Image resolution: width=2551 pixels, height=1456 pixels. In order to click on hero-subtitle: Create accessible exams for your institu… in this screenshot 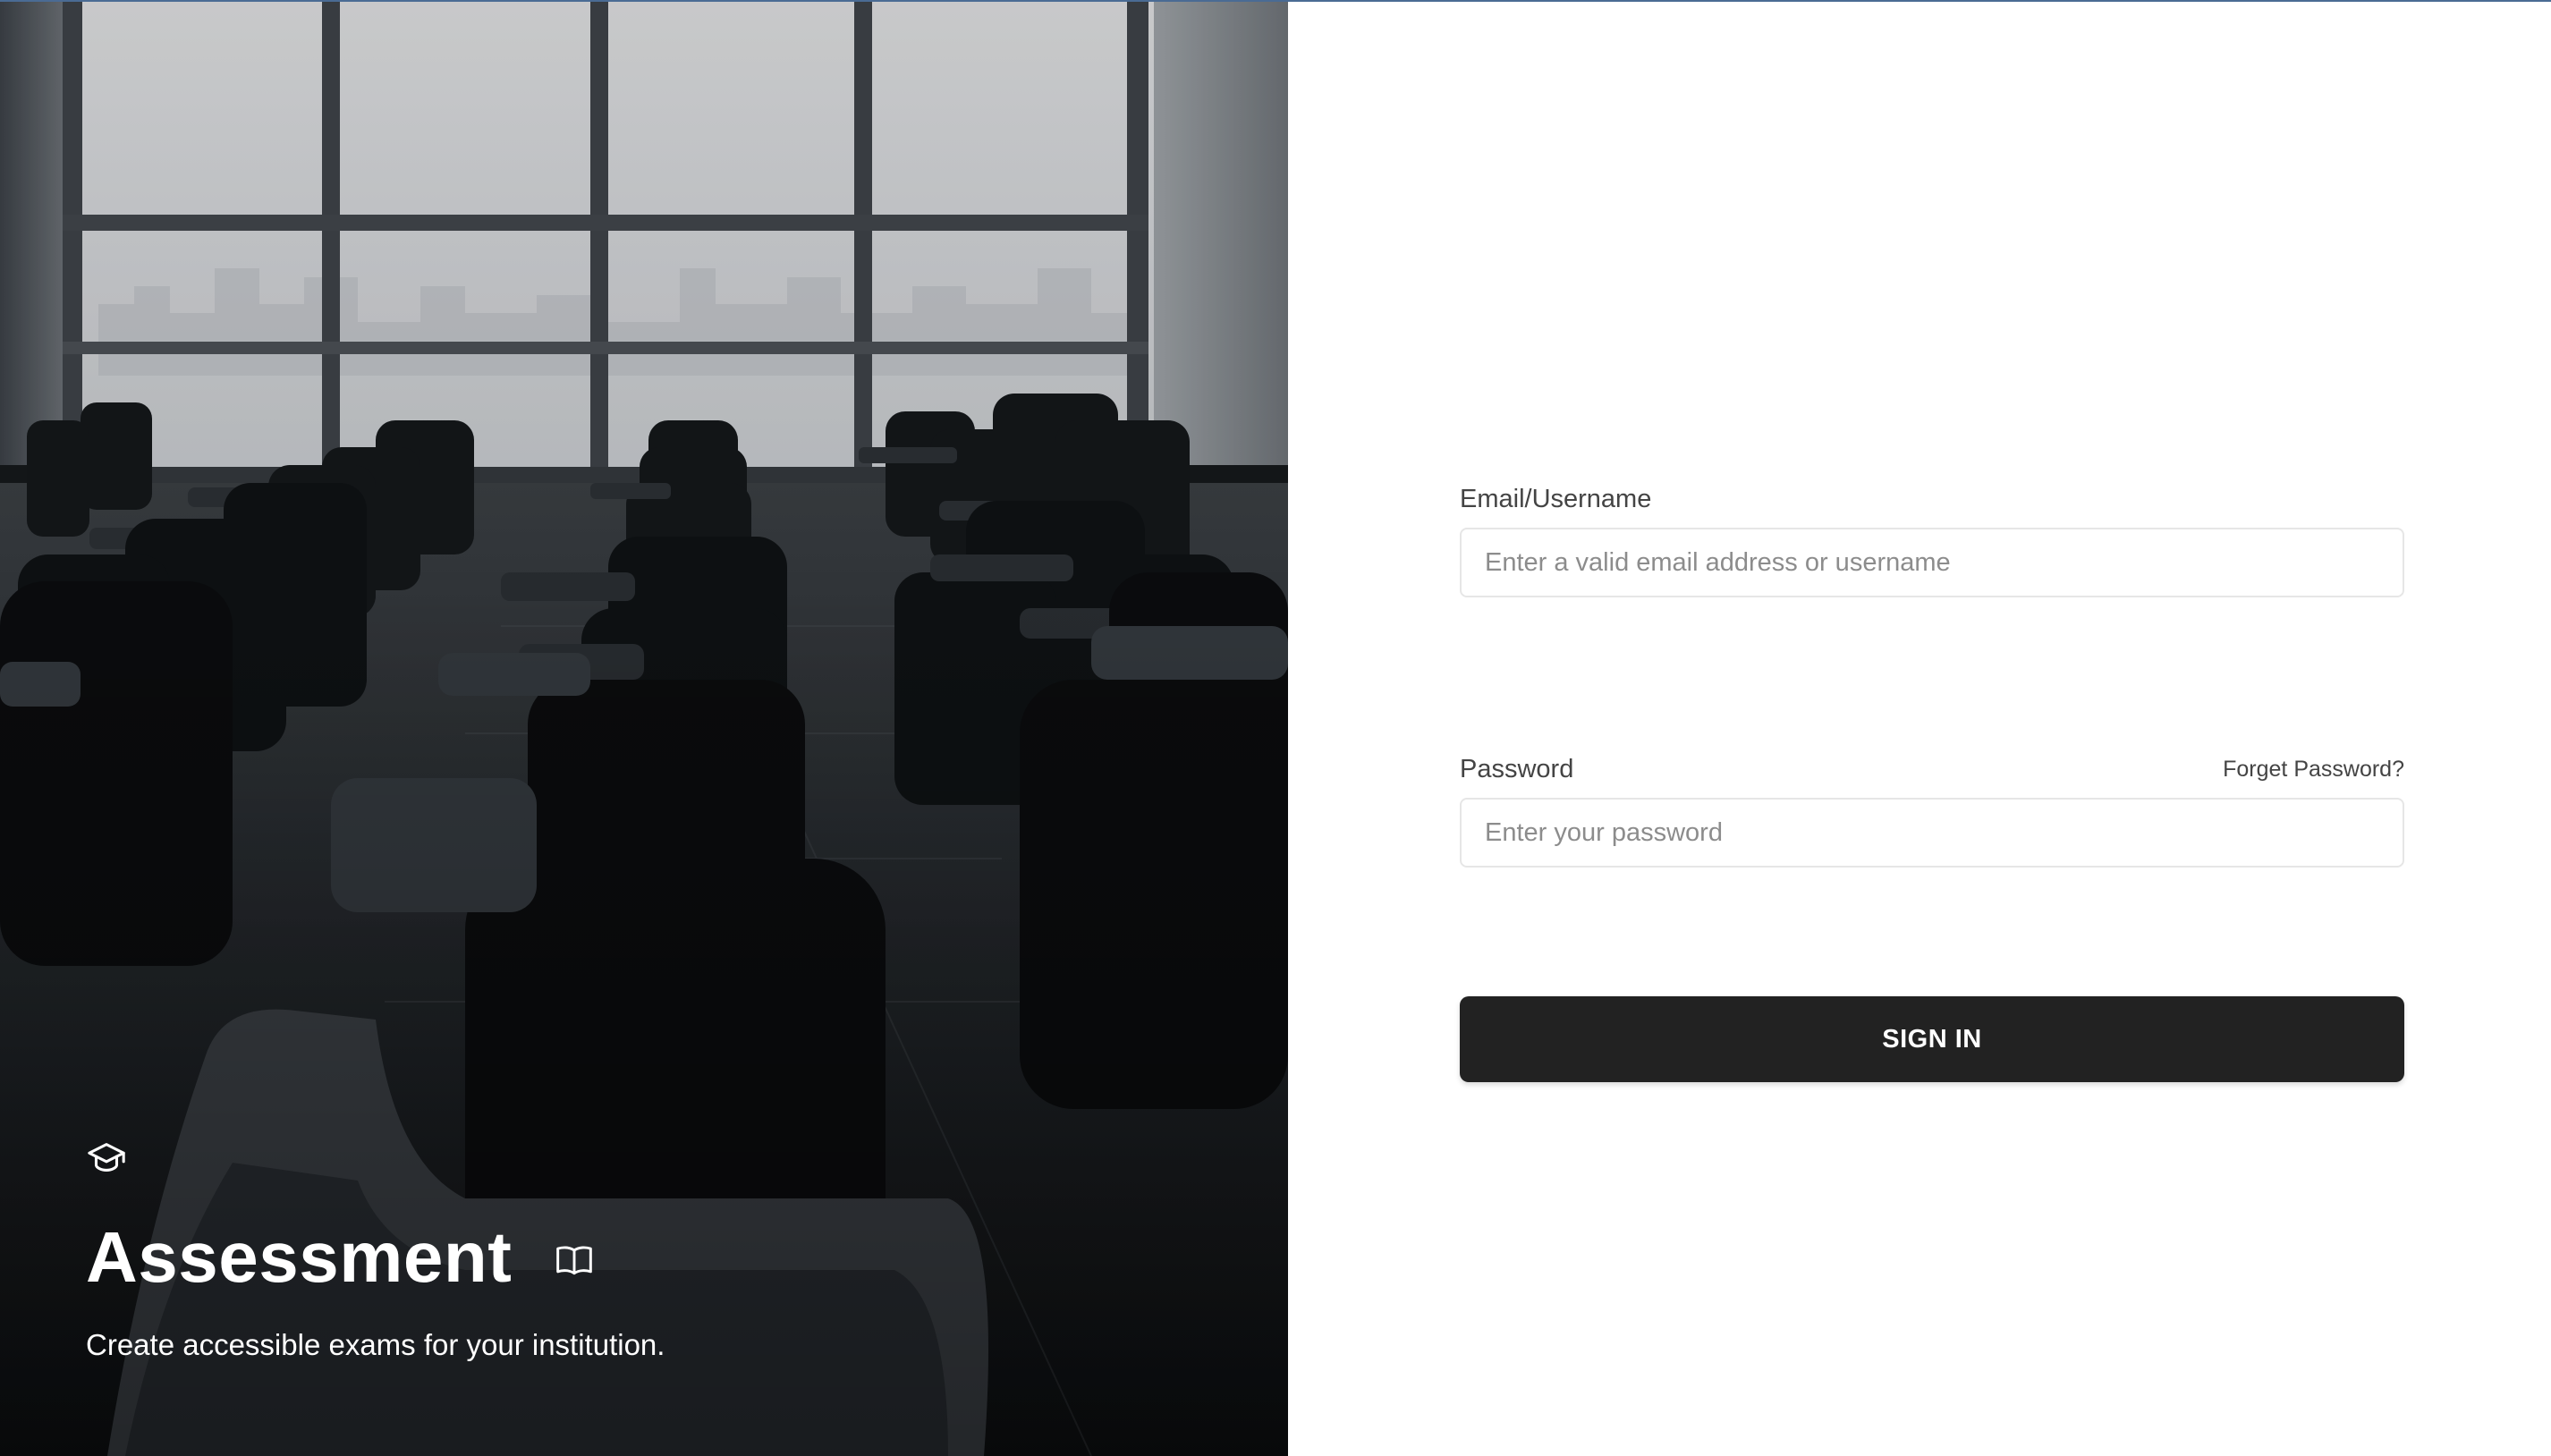, I will do `click(375, 1344)`.